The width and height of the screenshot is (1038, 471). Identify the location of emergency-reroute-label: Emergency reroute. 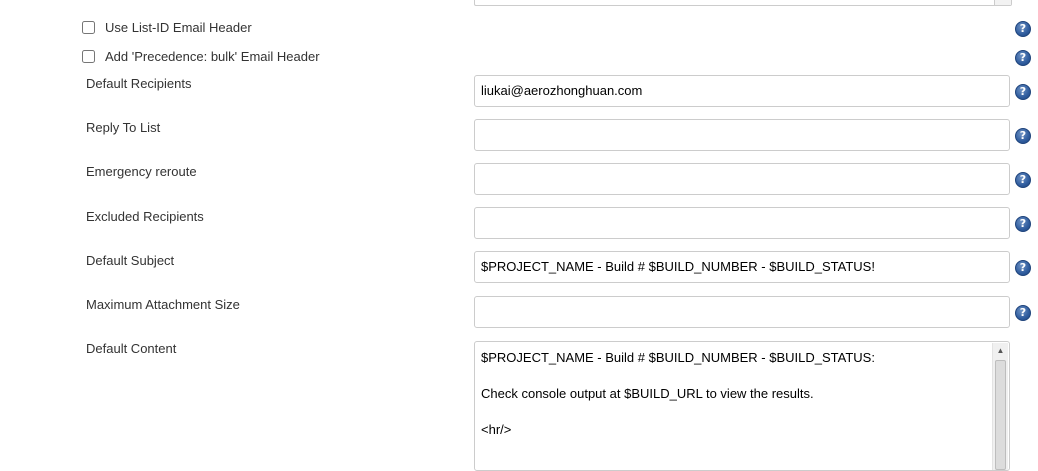
(141, 171).